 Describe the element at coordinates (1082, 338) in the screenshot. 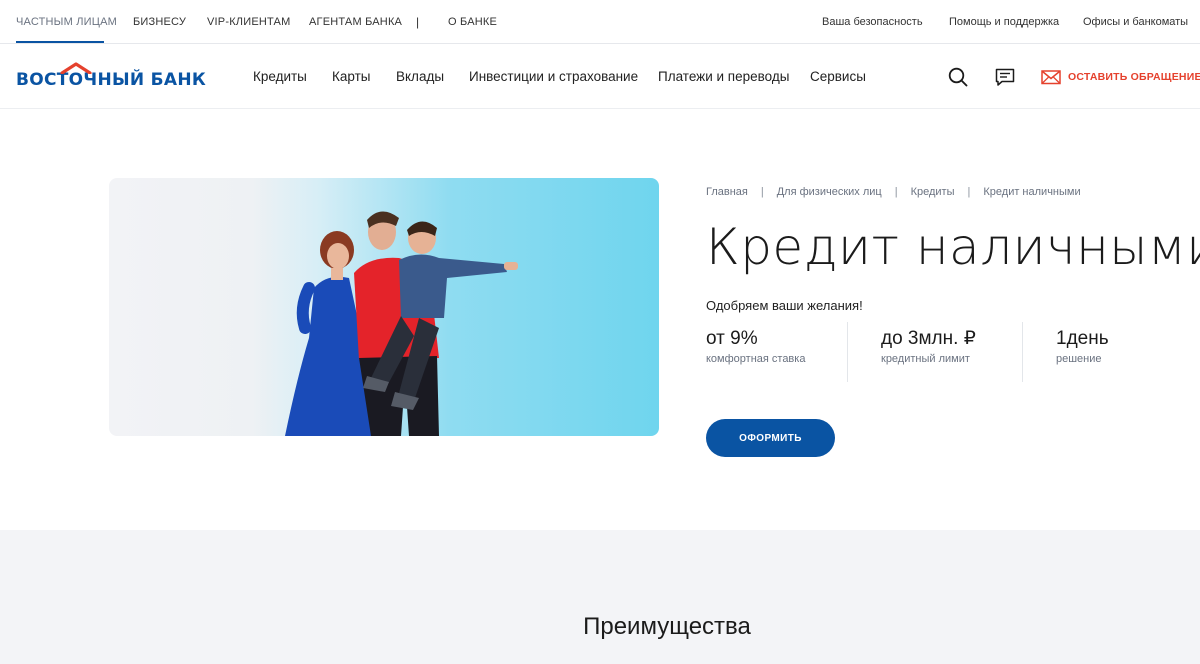

I see `fact-value: 1день` at that location.